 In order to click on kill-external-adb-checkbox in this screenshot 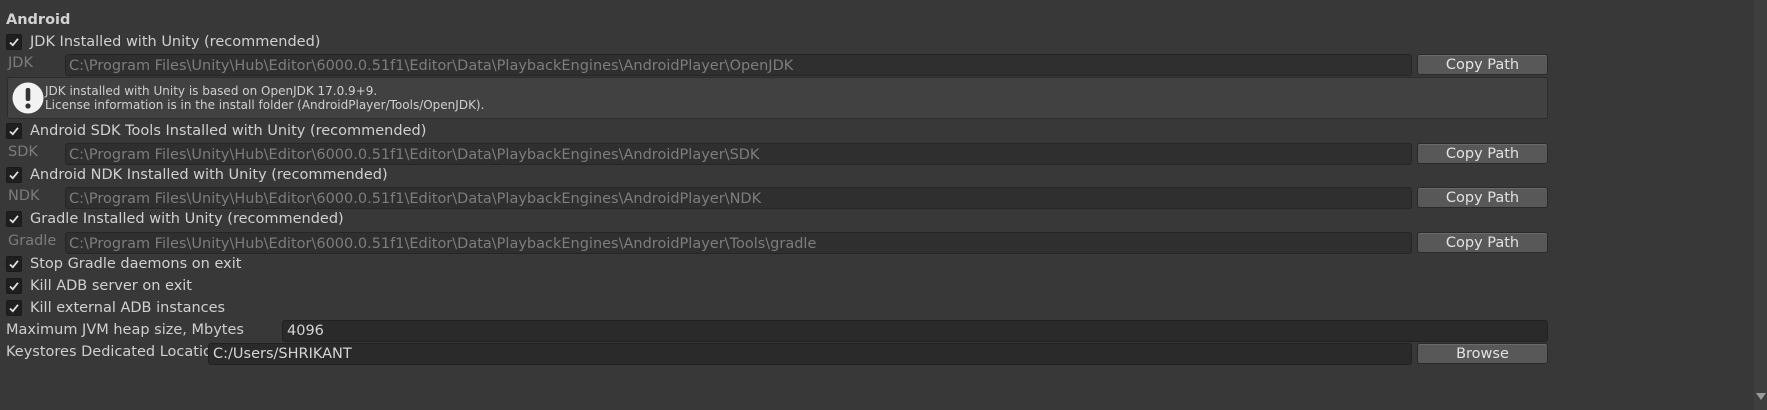, I will do `click(14, 308)`.